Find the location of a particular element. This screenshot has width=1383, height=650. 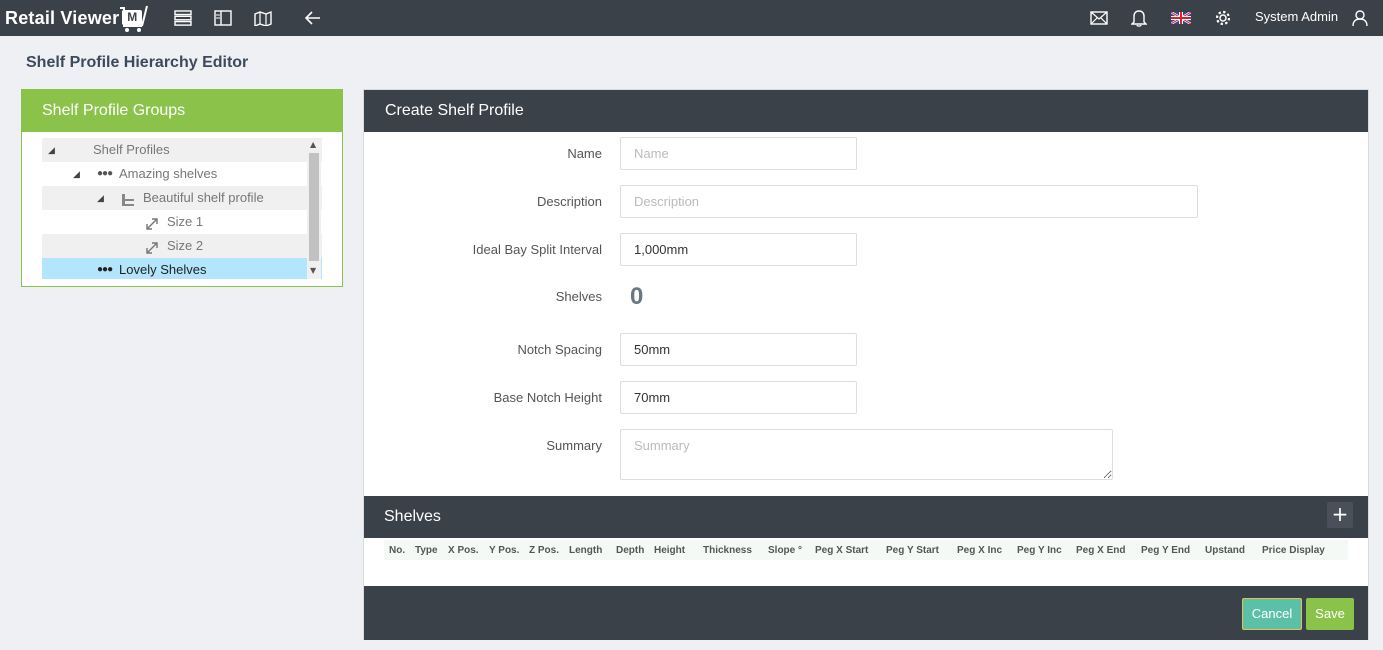

description-label: Description is located at coordinates (569, 201).